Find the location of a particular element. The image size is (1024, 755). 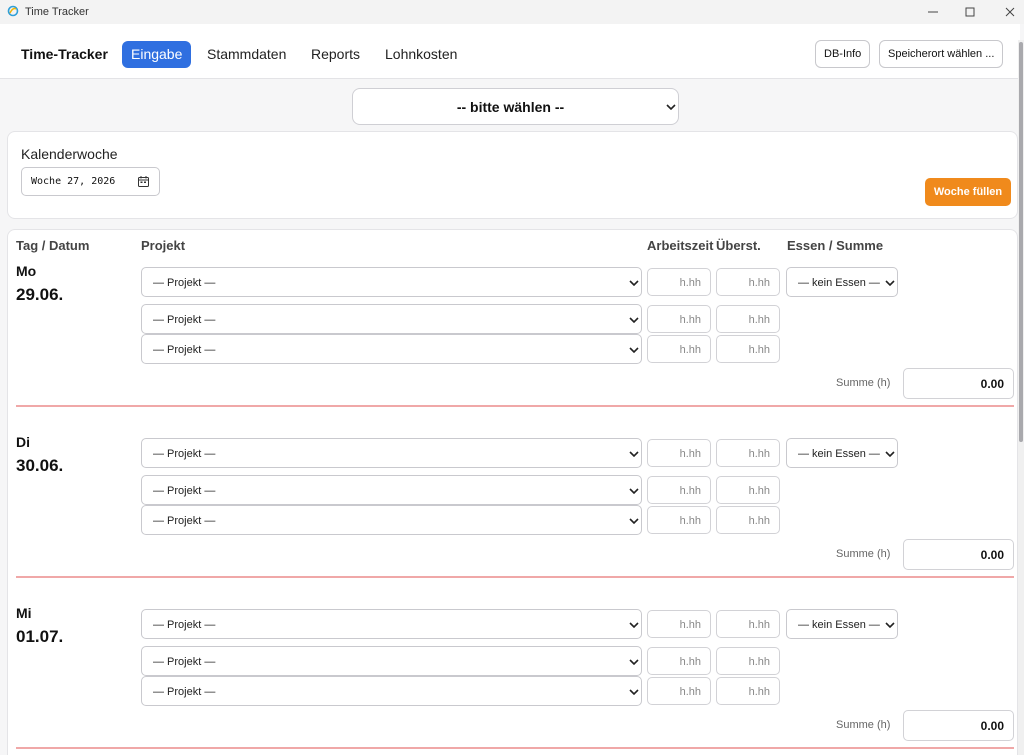

db-info-button: DB-Info is located at coordinates (843, 54).